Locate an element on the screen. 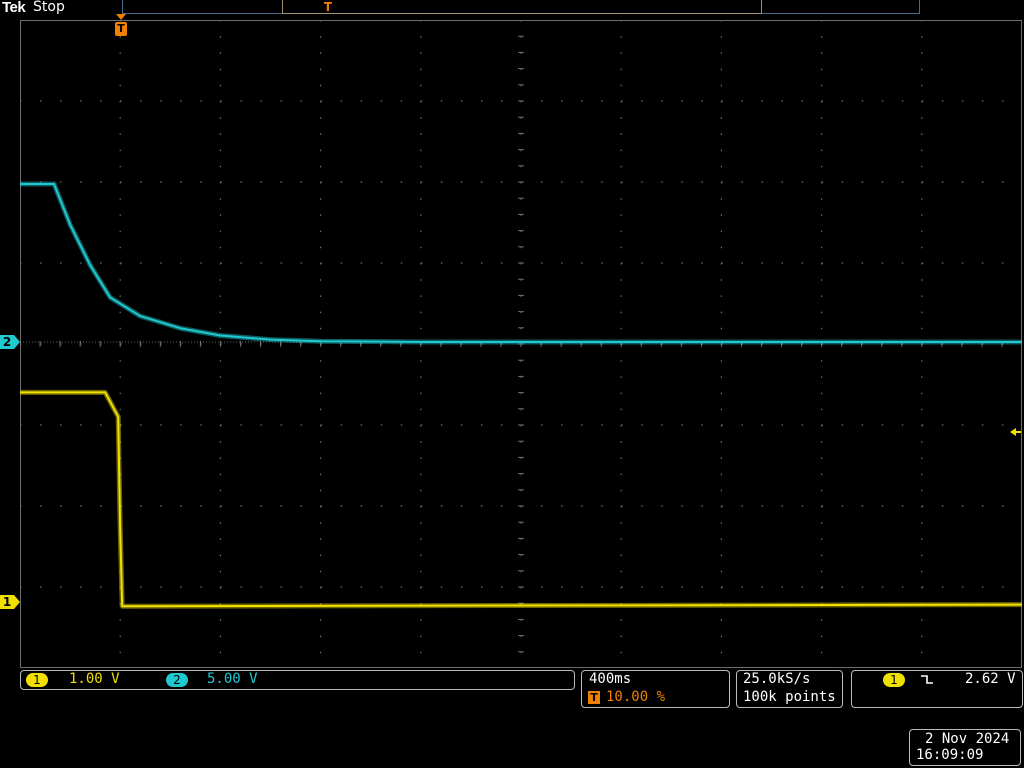 This screenshot has width=1024, height=768. trigger-level: 2.62 V is located at coordinates (990, 679).